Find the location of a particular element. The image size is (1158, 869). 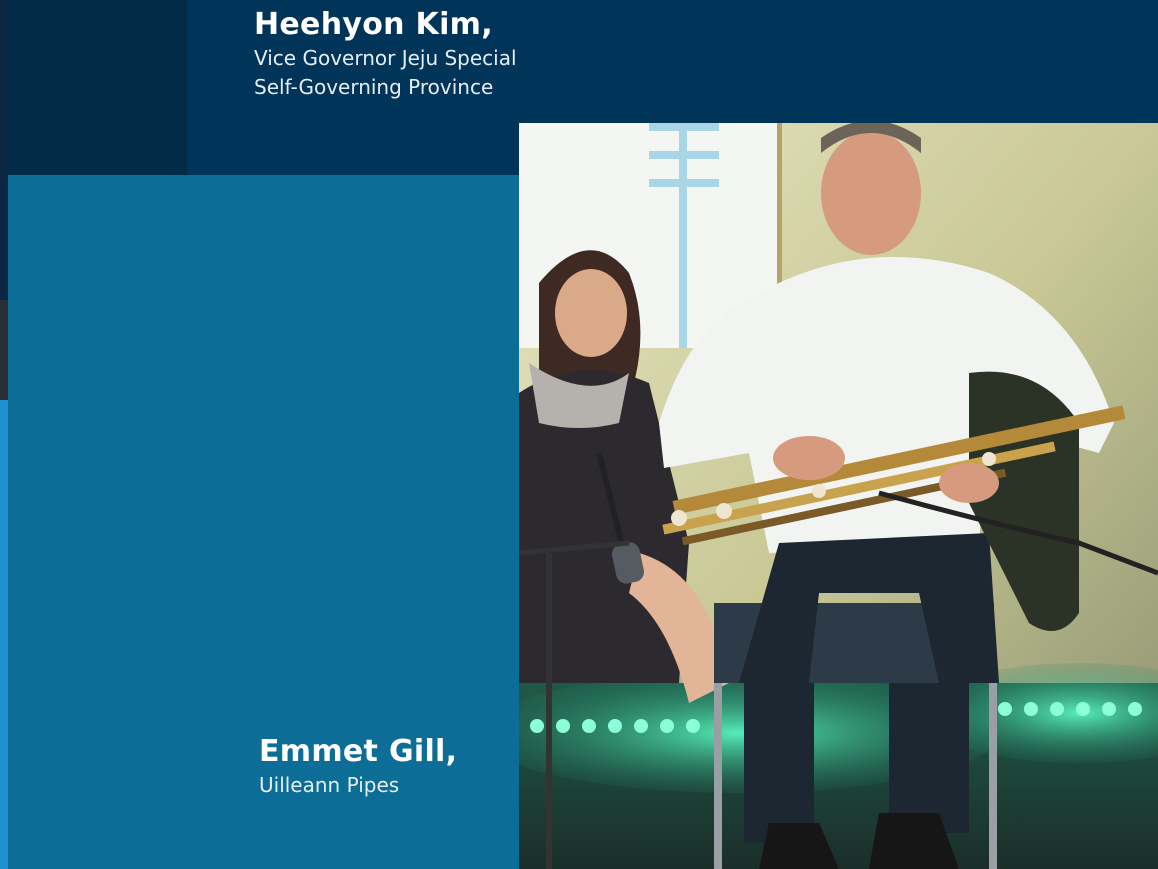

speaker-role-line-2: Self-Governing Province is located at coordinates (374, 87).